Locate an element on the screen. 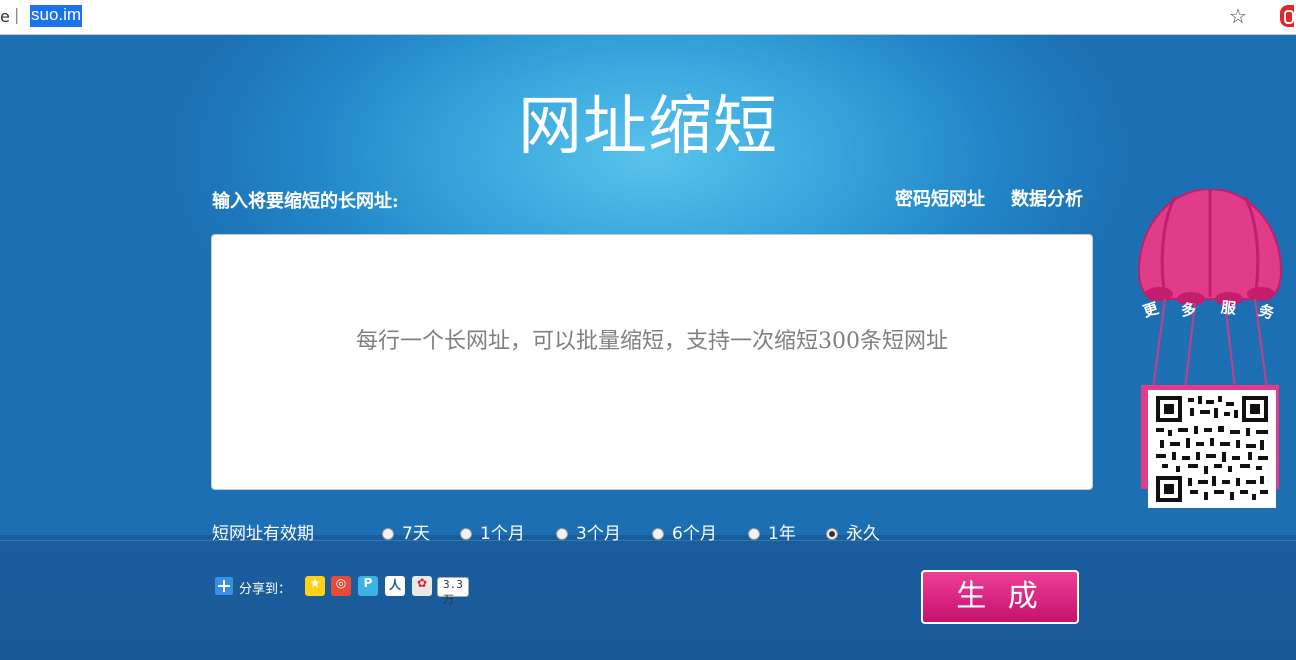 This screenshot has width=1296, height=660. star-icon: ☆ is located at coordinates (1238, 16).